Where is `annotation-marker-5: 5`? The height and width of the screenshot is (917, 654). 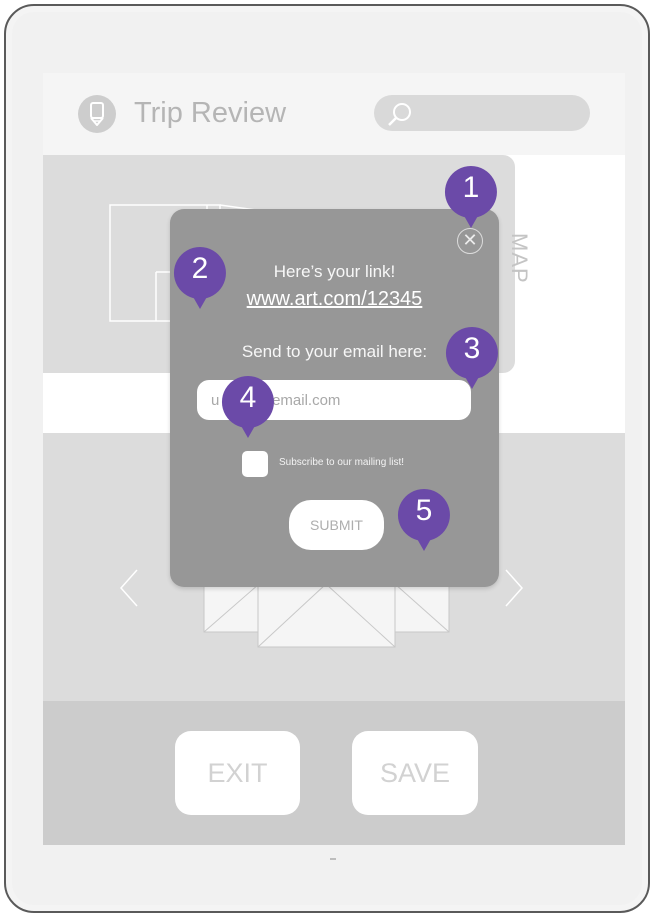
annotation-marker-5: 5 is located at coordinates (424, 520).